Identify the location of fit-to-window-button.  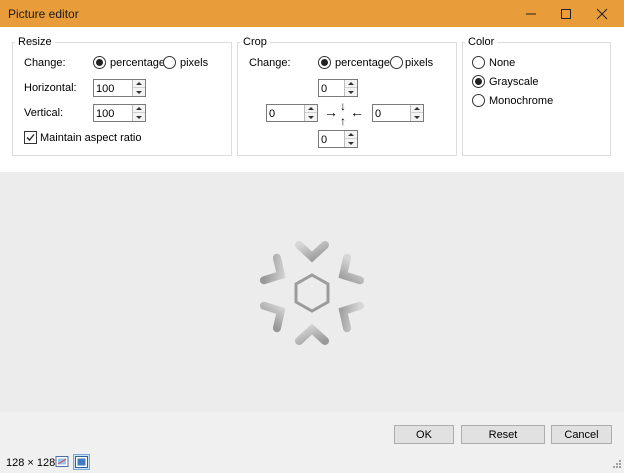
(62, 462).